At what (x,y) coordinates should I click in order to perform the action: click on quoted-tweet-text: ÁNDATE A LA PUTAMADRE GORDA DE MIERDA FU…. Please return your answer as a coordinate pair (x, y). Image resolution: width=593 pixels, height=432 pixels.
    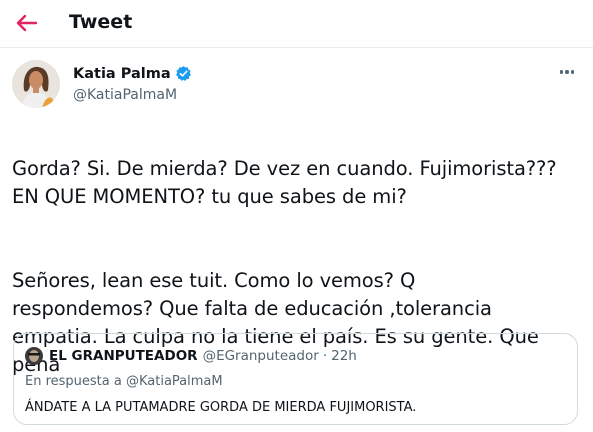
    Looking at the image, I should click on (221, 407).